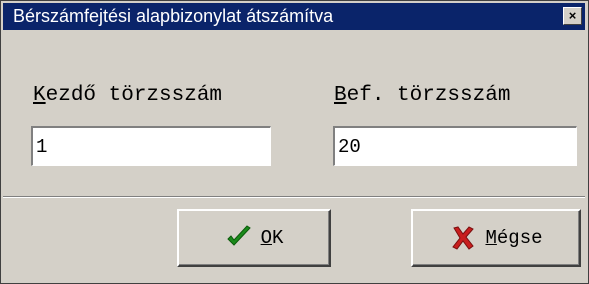 The height and width of the screenshot is (284, 589). What do you see at coordinates (278, 238) in the screenshot?
I see `ok-label-rest: K` at bounding box center [278, 238].